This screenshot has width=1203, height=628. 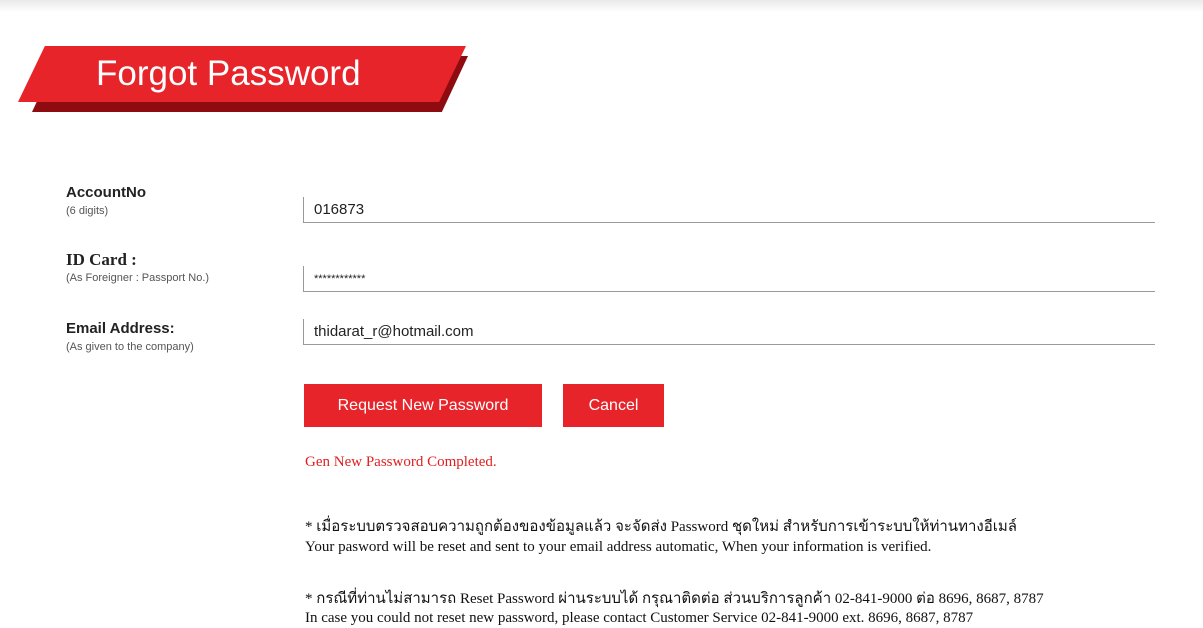 I want to click on idcard-hint: (As Foreigner : Passport No.), so click(x=138, y=278).